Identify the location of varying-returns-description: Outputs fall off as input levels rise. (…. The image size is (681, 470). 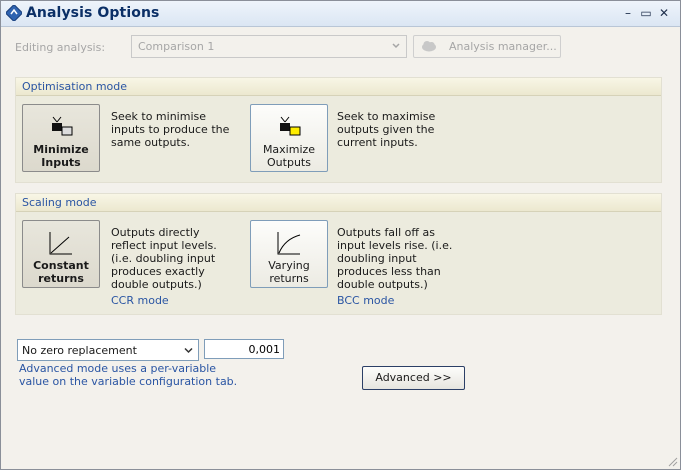
(395, 258).